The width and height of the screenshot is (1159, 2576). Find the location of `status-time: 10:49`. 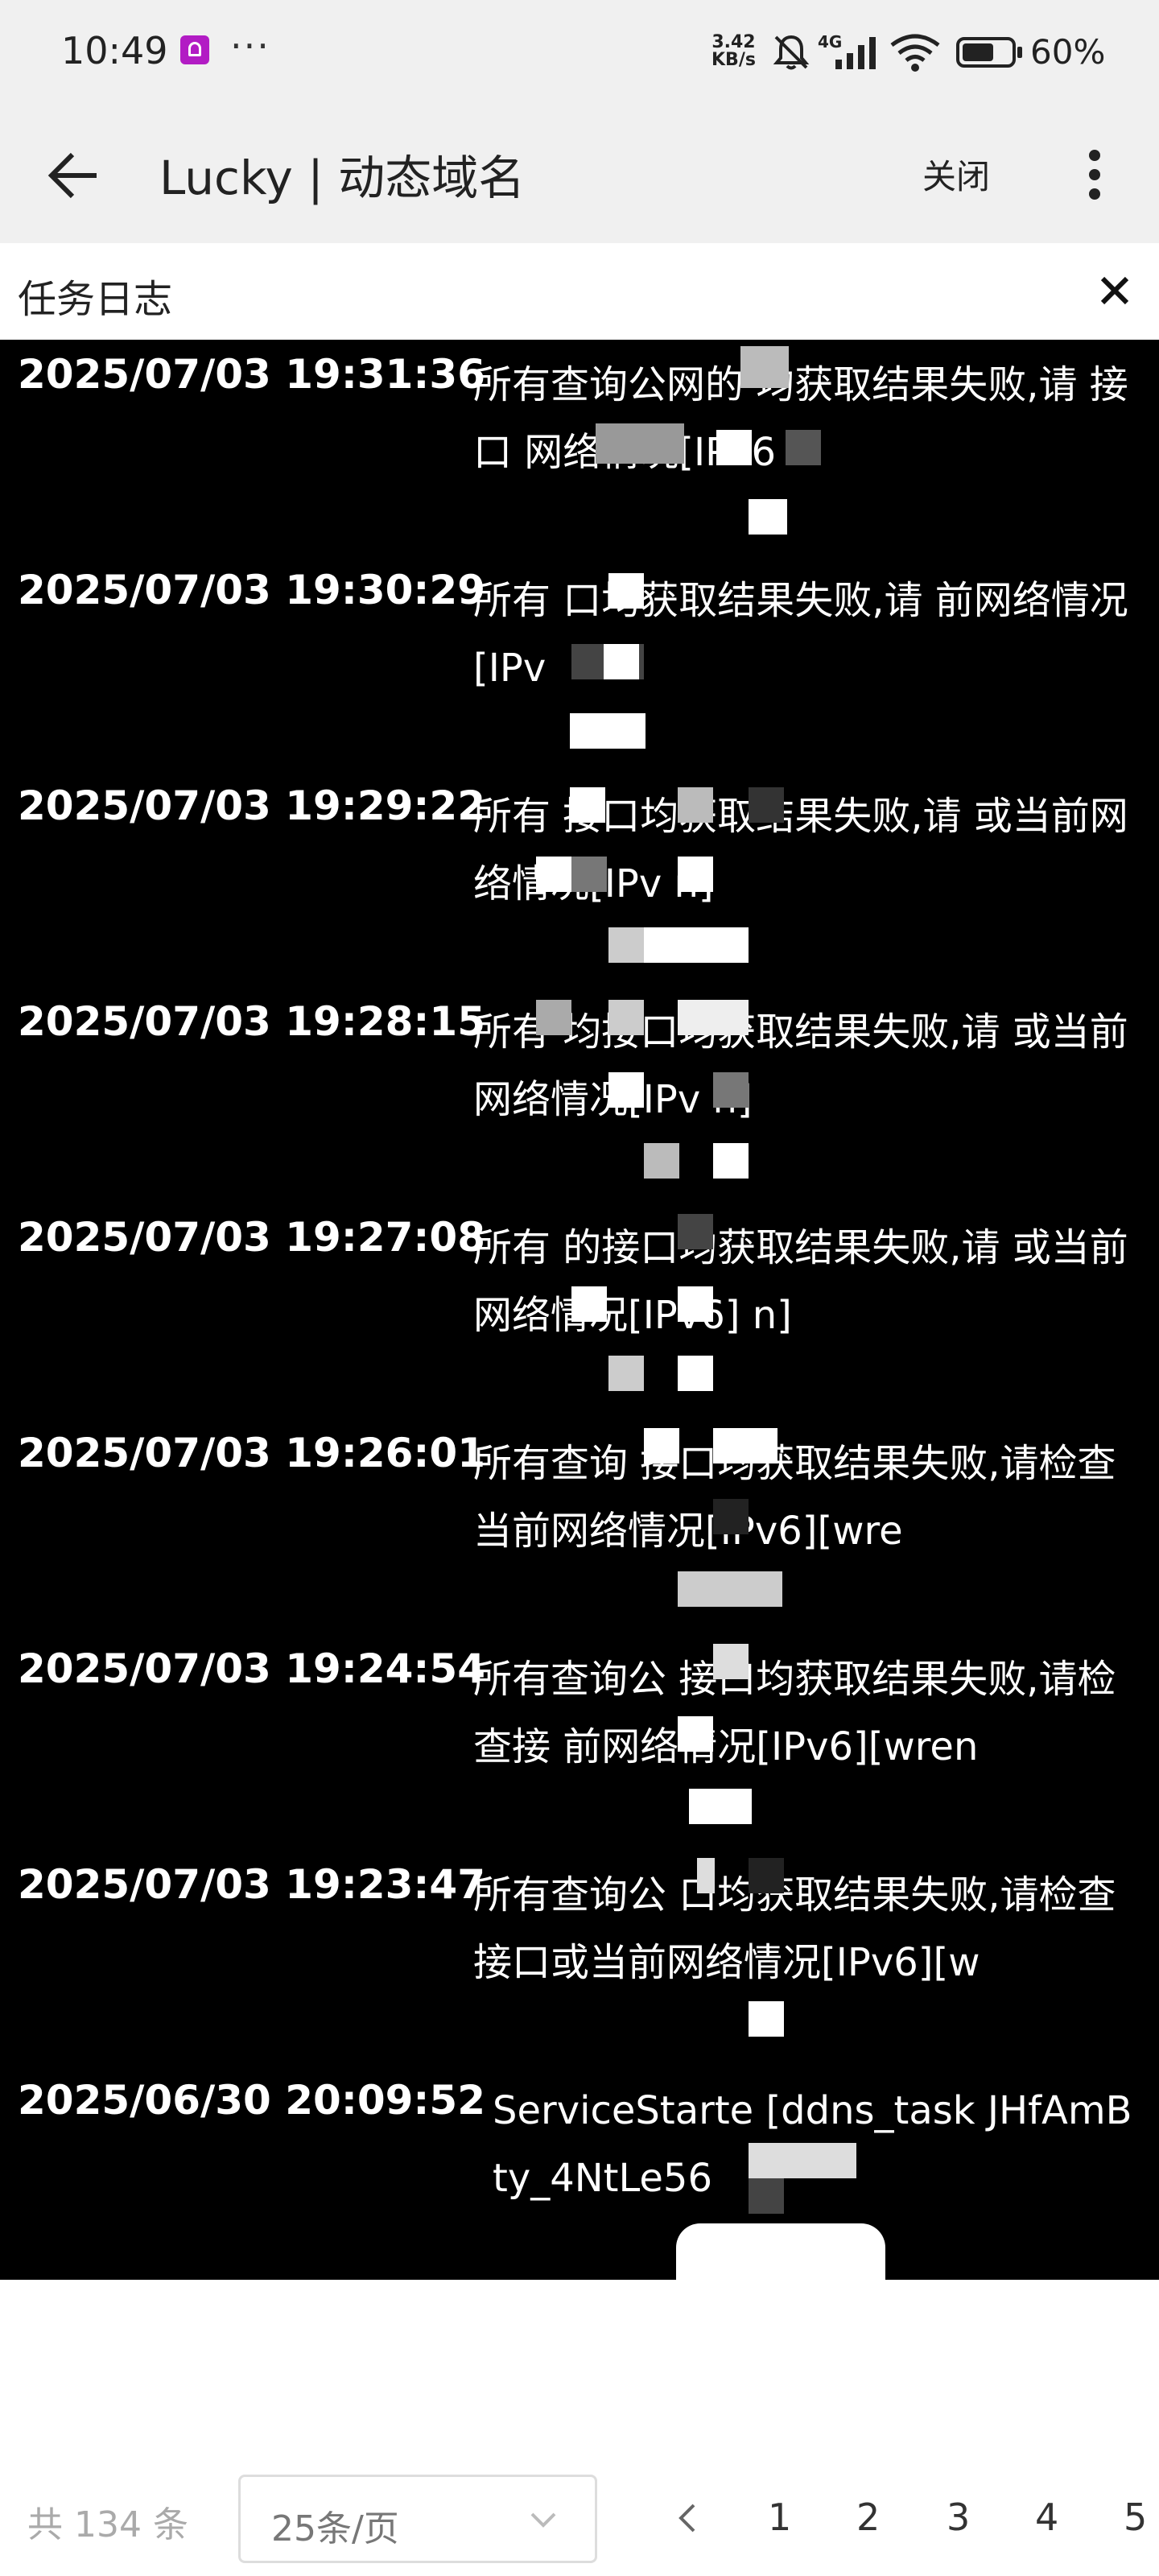

status-time: 10:49 is located at coordinates (114, 50).